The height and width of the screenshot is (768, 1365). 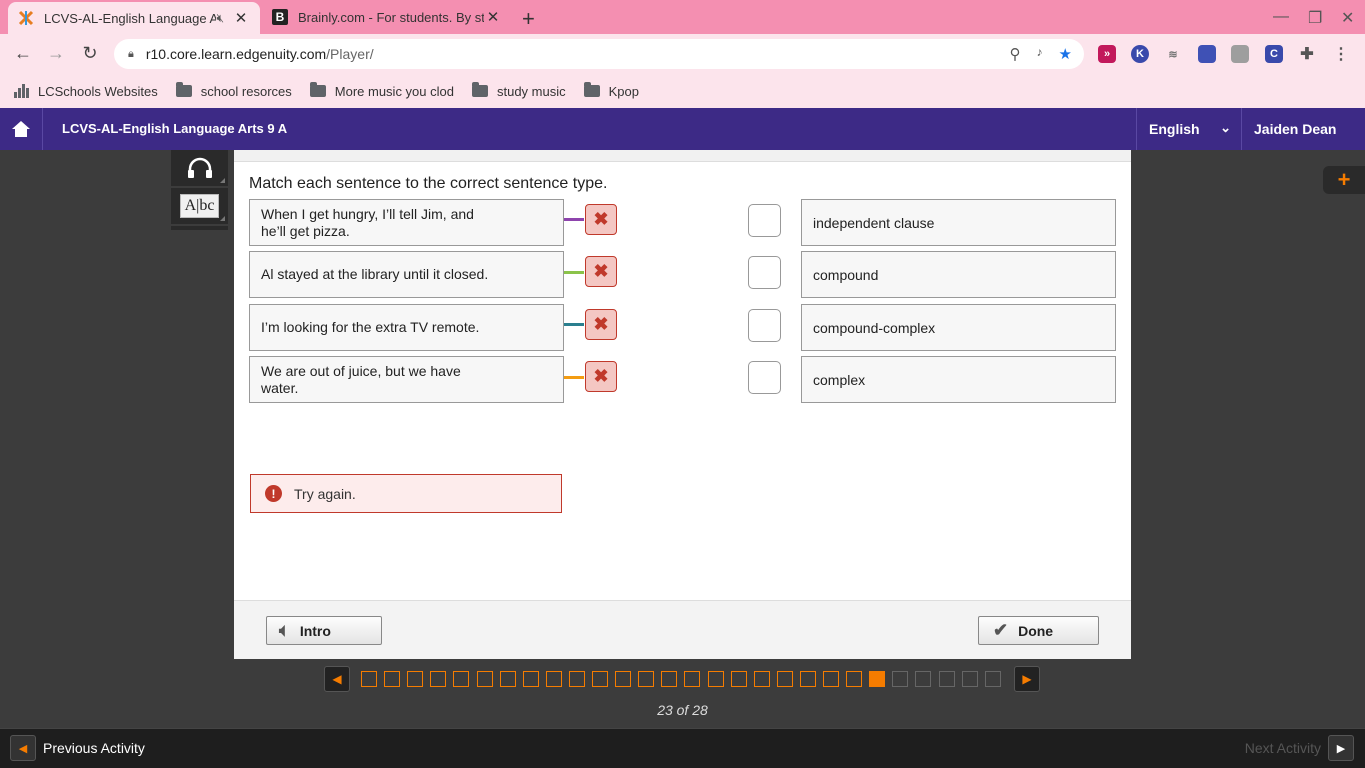 What do you see at coordinates (1299, 748) in the screenshot?
I see `next-activity-button: Next Activity ▶` at bounding box center [1299, 748].